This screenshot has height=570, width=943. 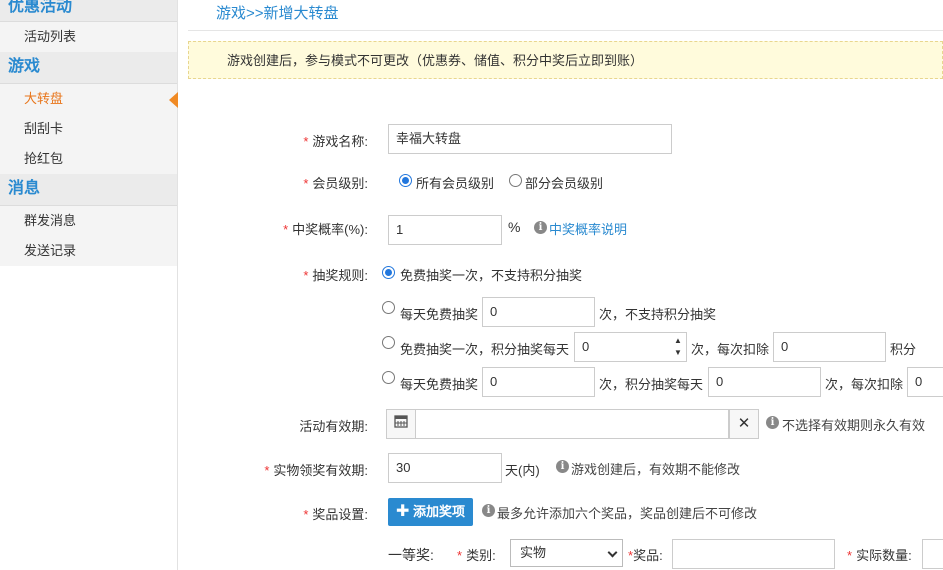 What do you see at coordinates (658, 314) in the screenshot?
I see `rule-2-suffix: 次，不支持积分抽奖` at bounding box center [658, 314].